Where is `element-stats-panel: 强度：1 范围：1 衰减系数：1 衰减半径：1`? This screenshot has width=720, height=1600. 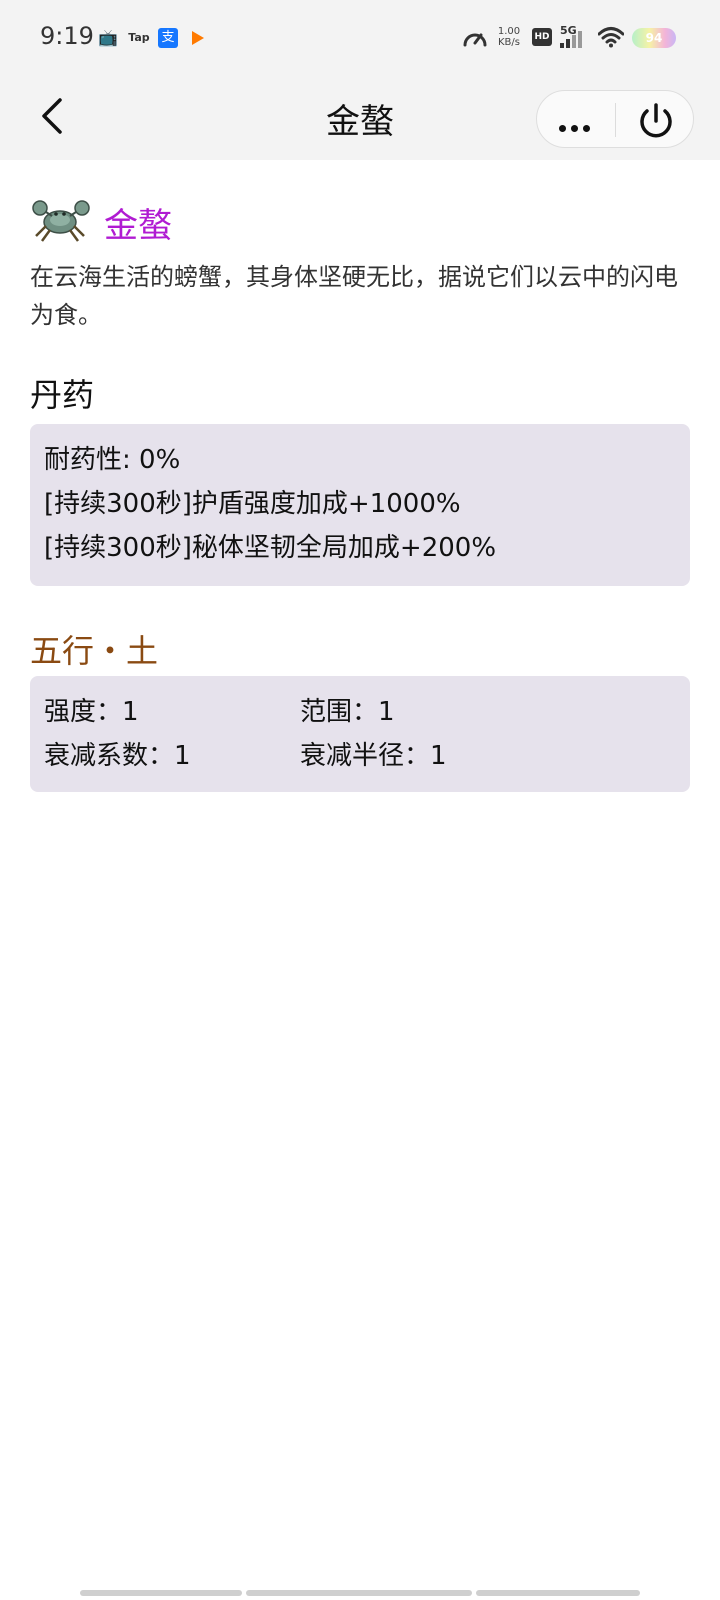
element-stats-panel: 强度：1 范围：1 衰减系数：1 衰减半径：1 is located at coordinates (360, 734).